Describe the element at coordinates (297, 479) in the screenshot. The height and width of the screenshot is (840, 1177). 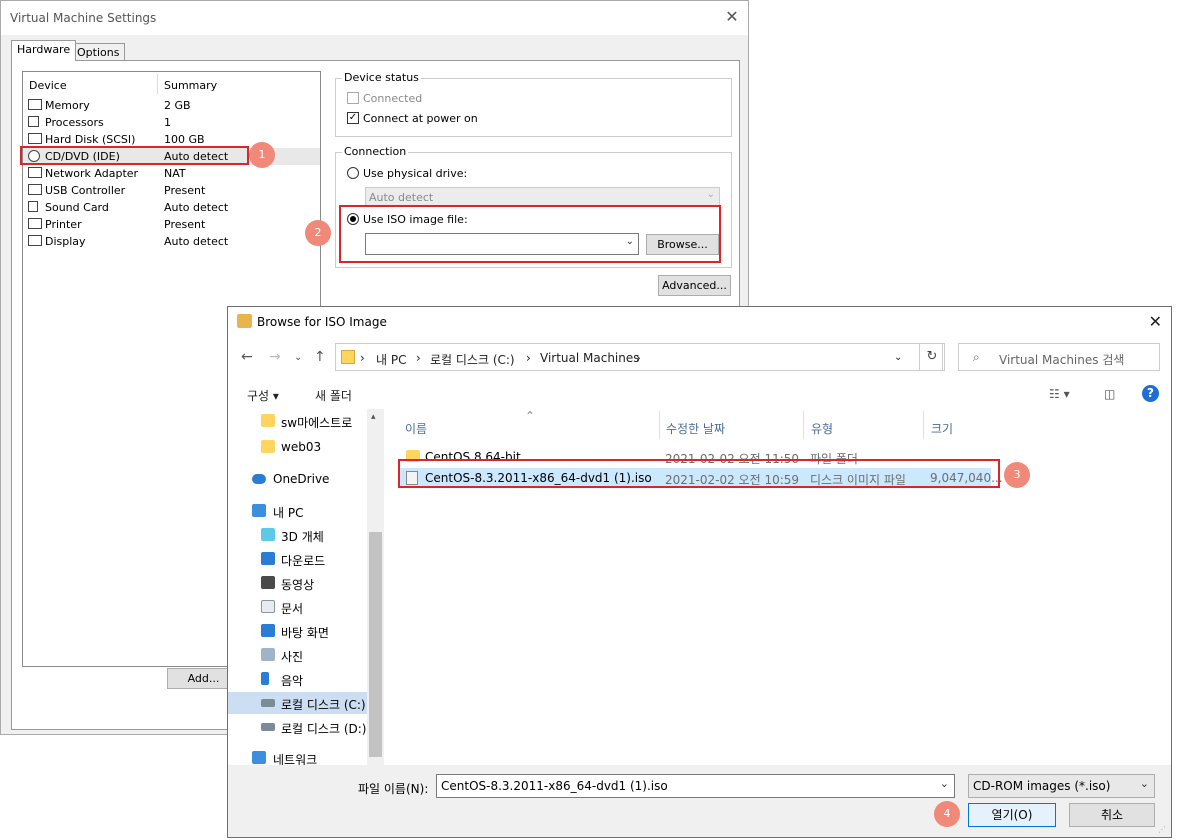
I see `nav-item-onedrive: OneDrive` at that location.